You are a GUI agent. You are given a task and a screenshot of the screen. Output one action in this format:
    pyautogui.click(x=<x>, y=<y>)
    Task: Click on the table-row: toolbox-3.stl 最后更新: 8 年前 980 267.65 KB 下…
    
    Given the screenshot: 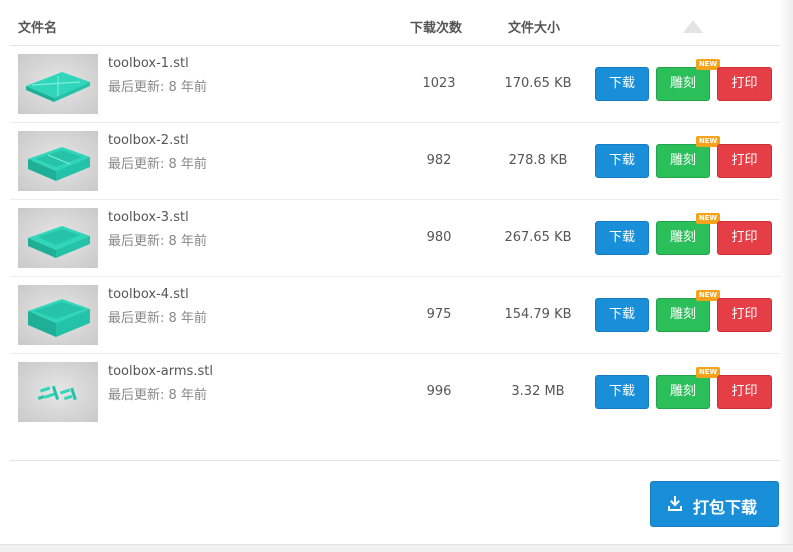 What is the action you would take?
    pyautogui.click(x=395, y=238)
    